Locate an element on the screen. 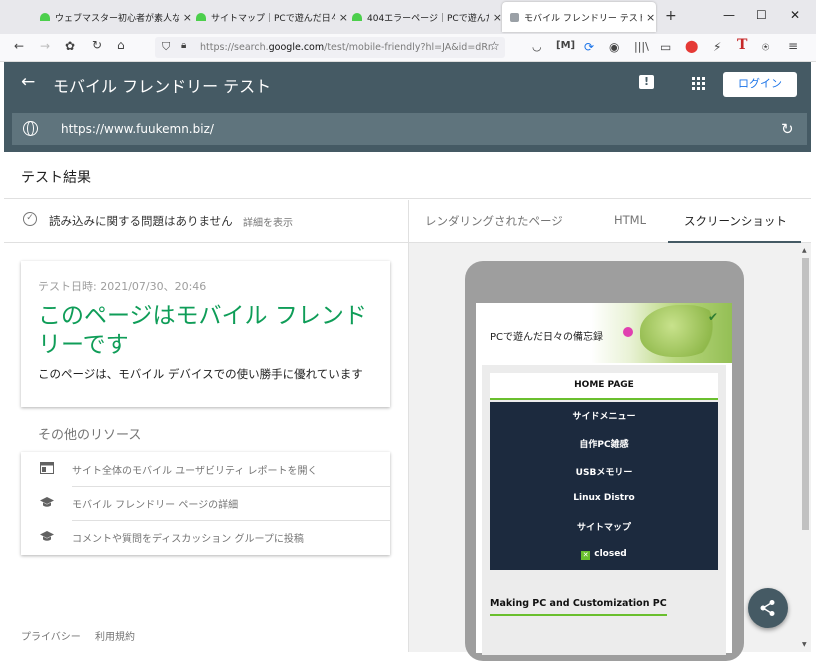 The image size is (816, 661). results-header is located at coordinates (407, 176).